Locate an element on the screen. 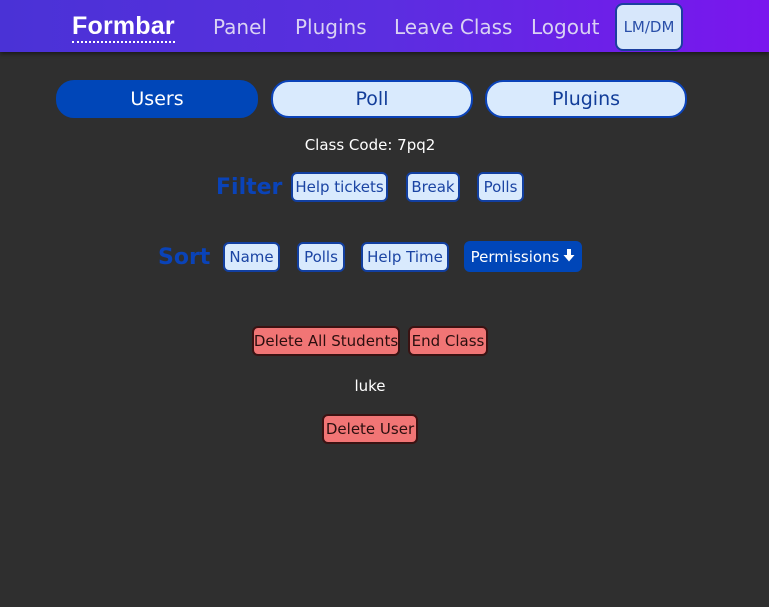 The height and width of the screenshot is (607, 769). end-class-button: End Class is located at coordinates (448, 341).